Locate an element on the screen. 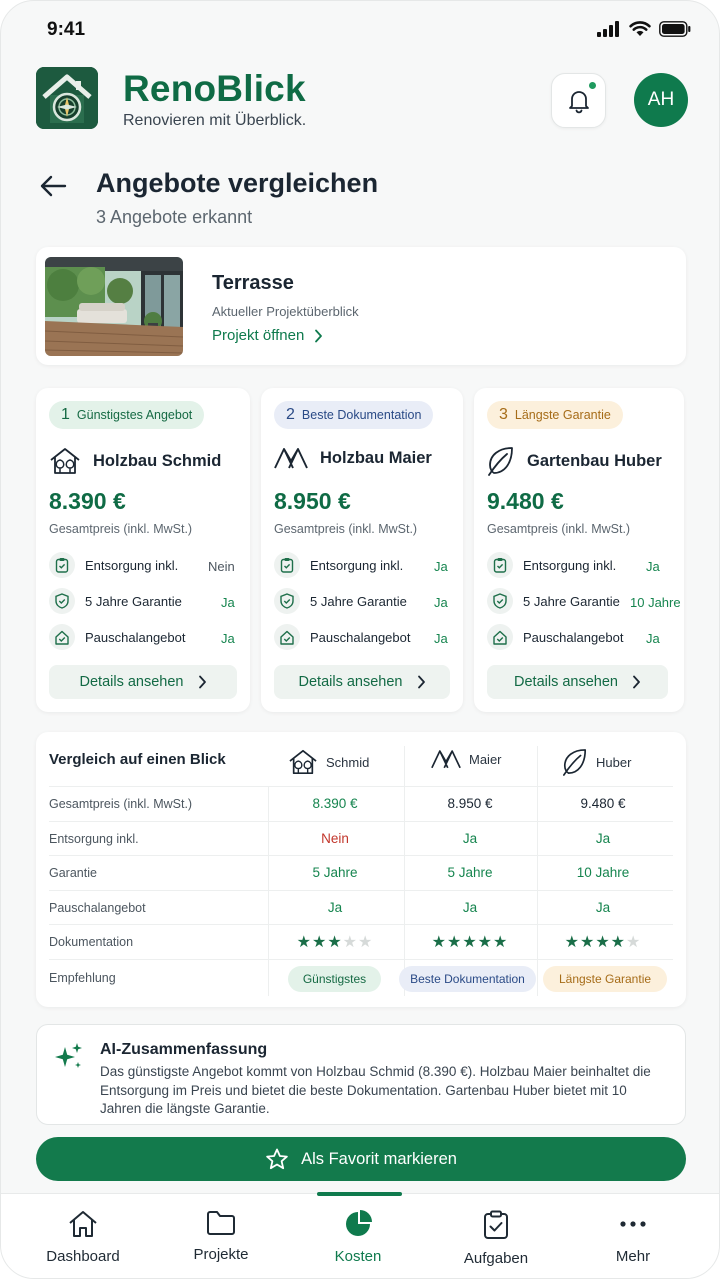  offer-price-label: Gesamtpreis (inkl. MwSt.) is located at coordinates (121, 529).